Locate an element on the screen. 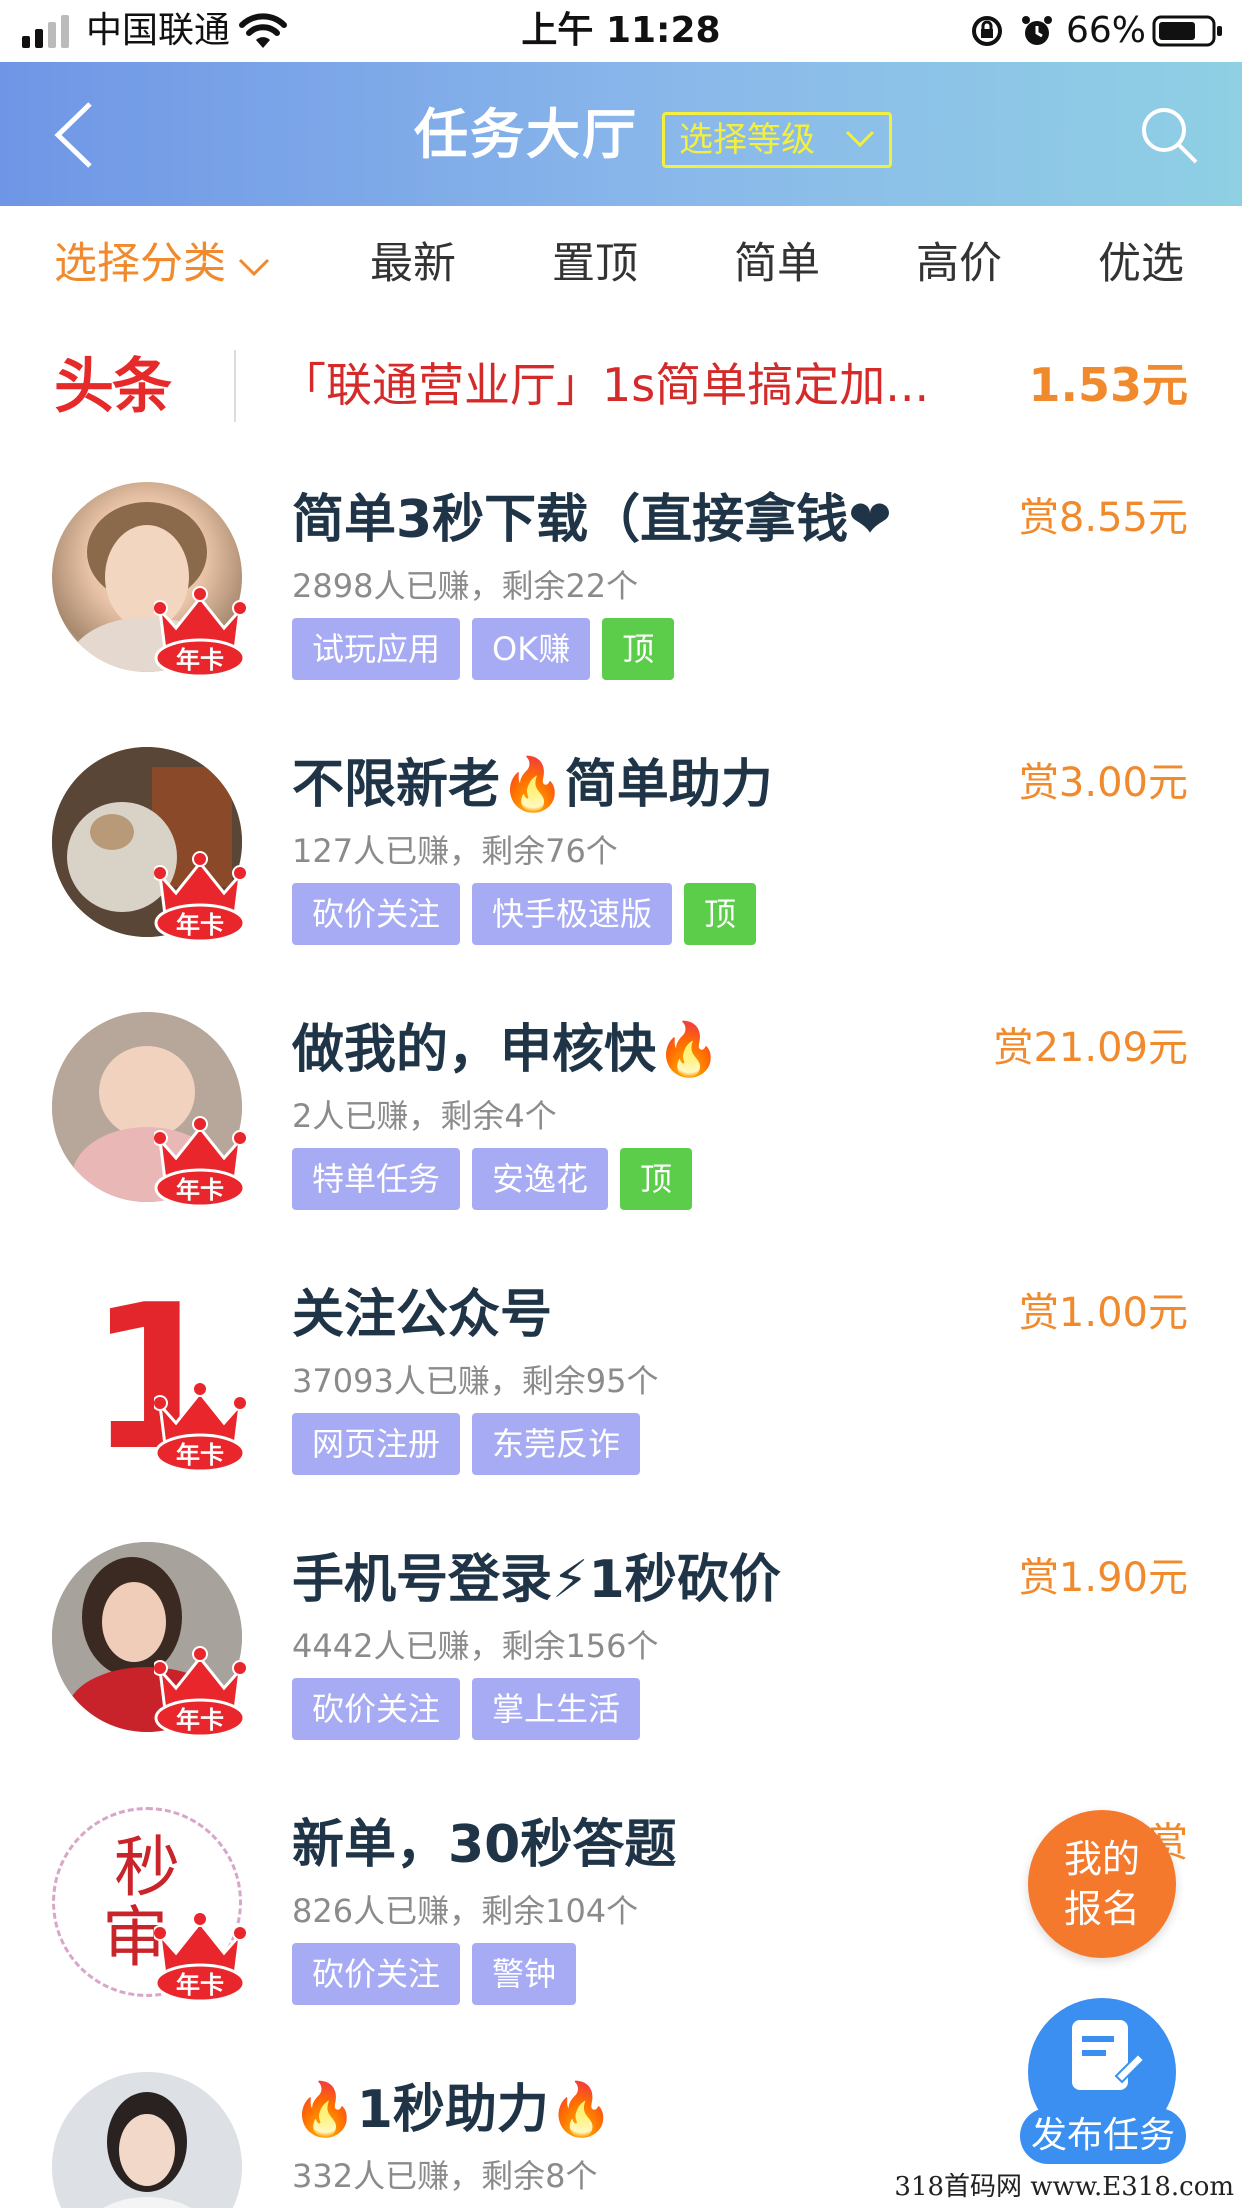 This screenshot has width=1242, height=2208. headline-banner: 头条 「联通营业厅」1s简单搞定加... 1.53元 is located at coordinates (621, 384).